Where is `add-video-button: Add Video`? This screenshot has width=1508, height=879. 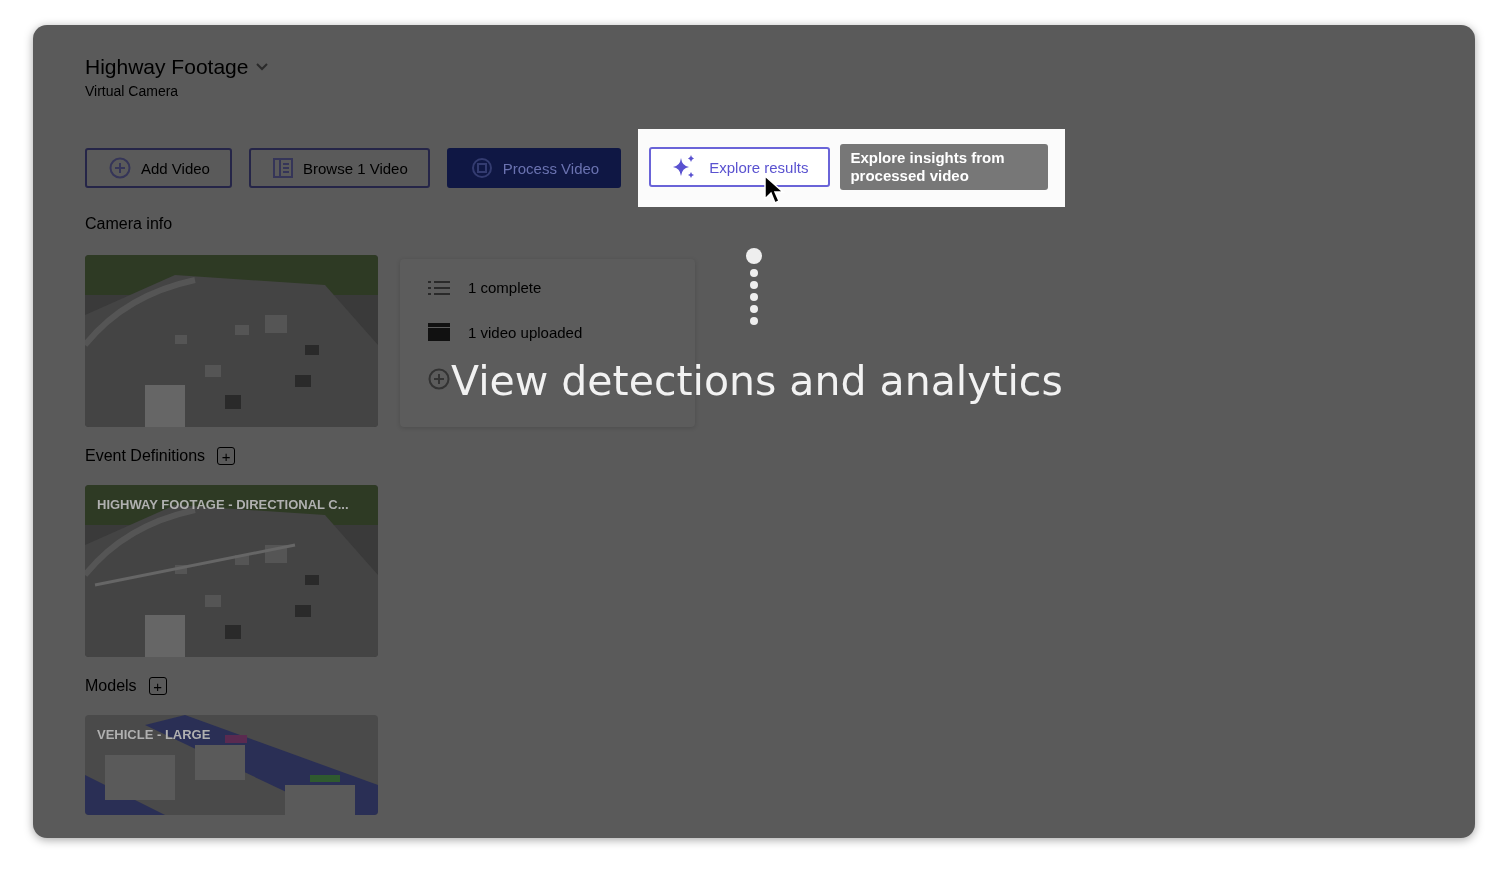
add-video-button: Add Video is located at coordinates (158, 168).